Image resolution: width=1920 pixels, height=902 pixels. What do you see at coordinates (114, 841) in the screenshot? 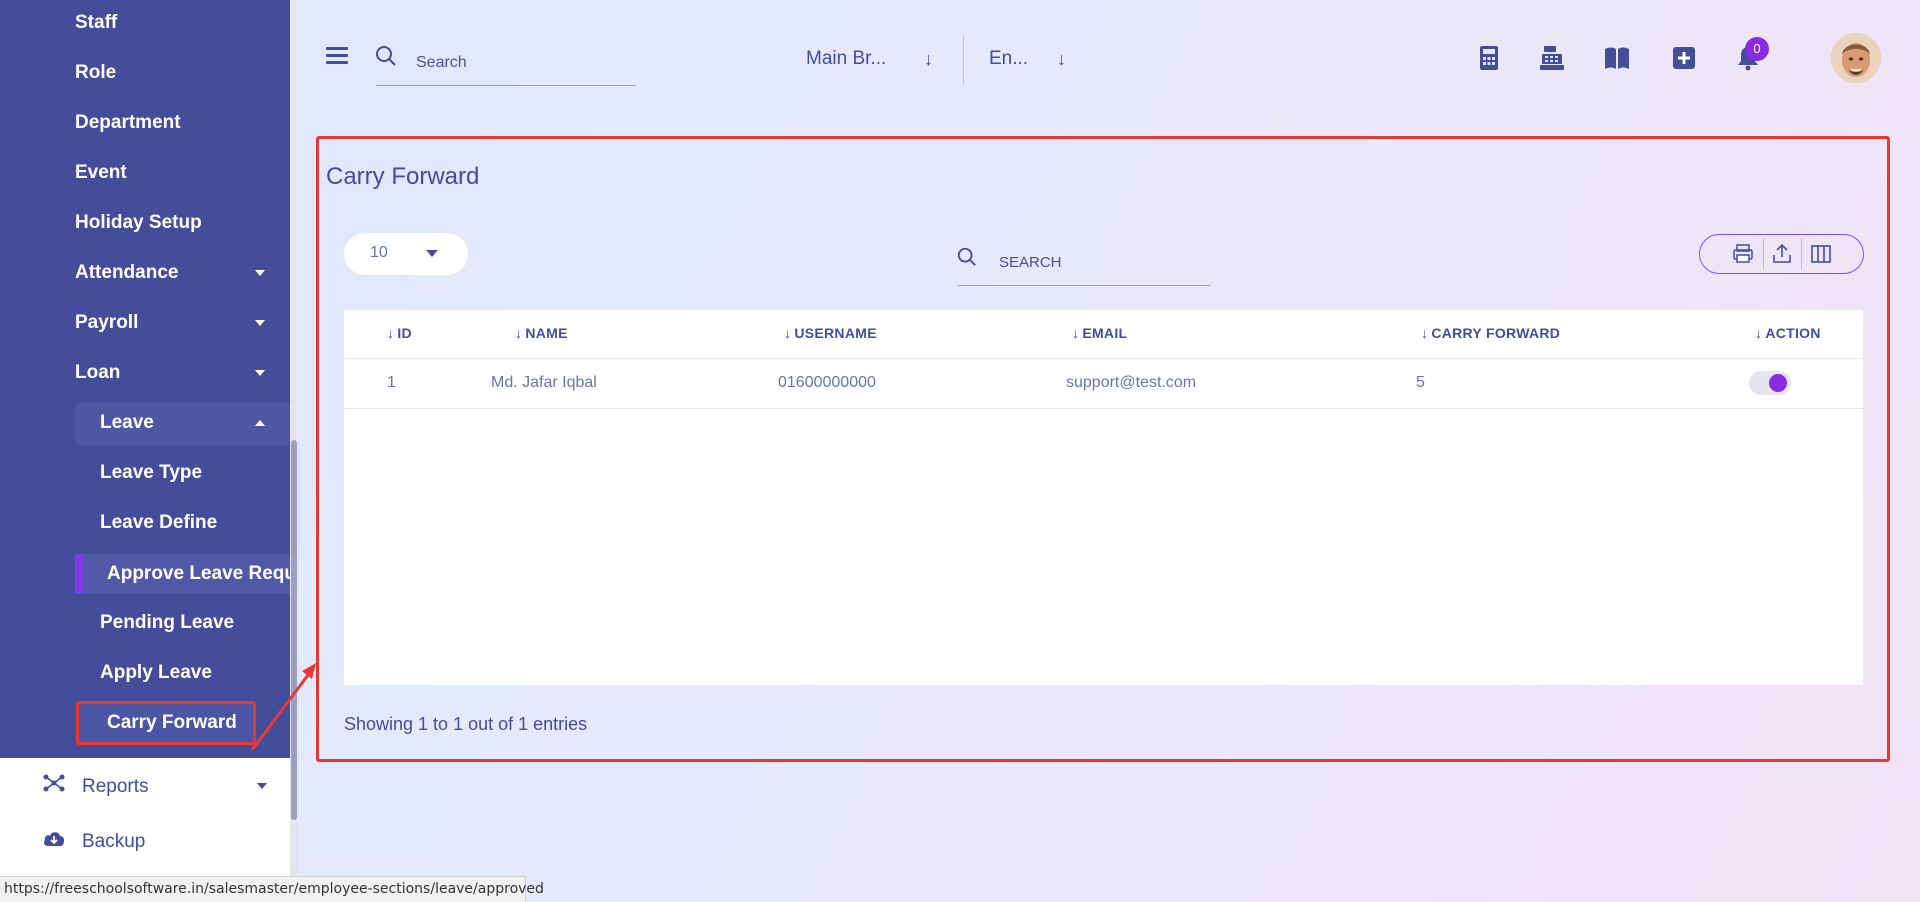
I see `sidebar-item-label: Backup` at bounding box center [114, 841].